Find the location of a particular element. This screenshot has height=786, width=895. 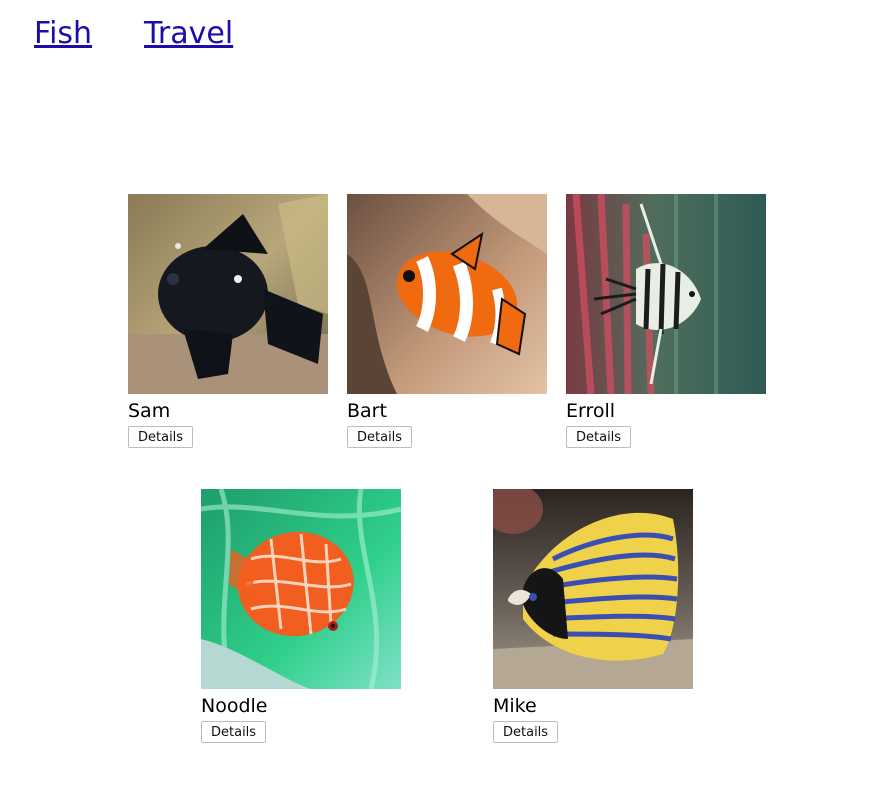

fish-card-bart: Bart Details is located at coordinates (447, 321).